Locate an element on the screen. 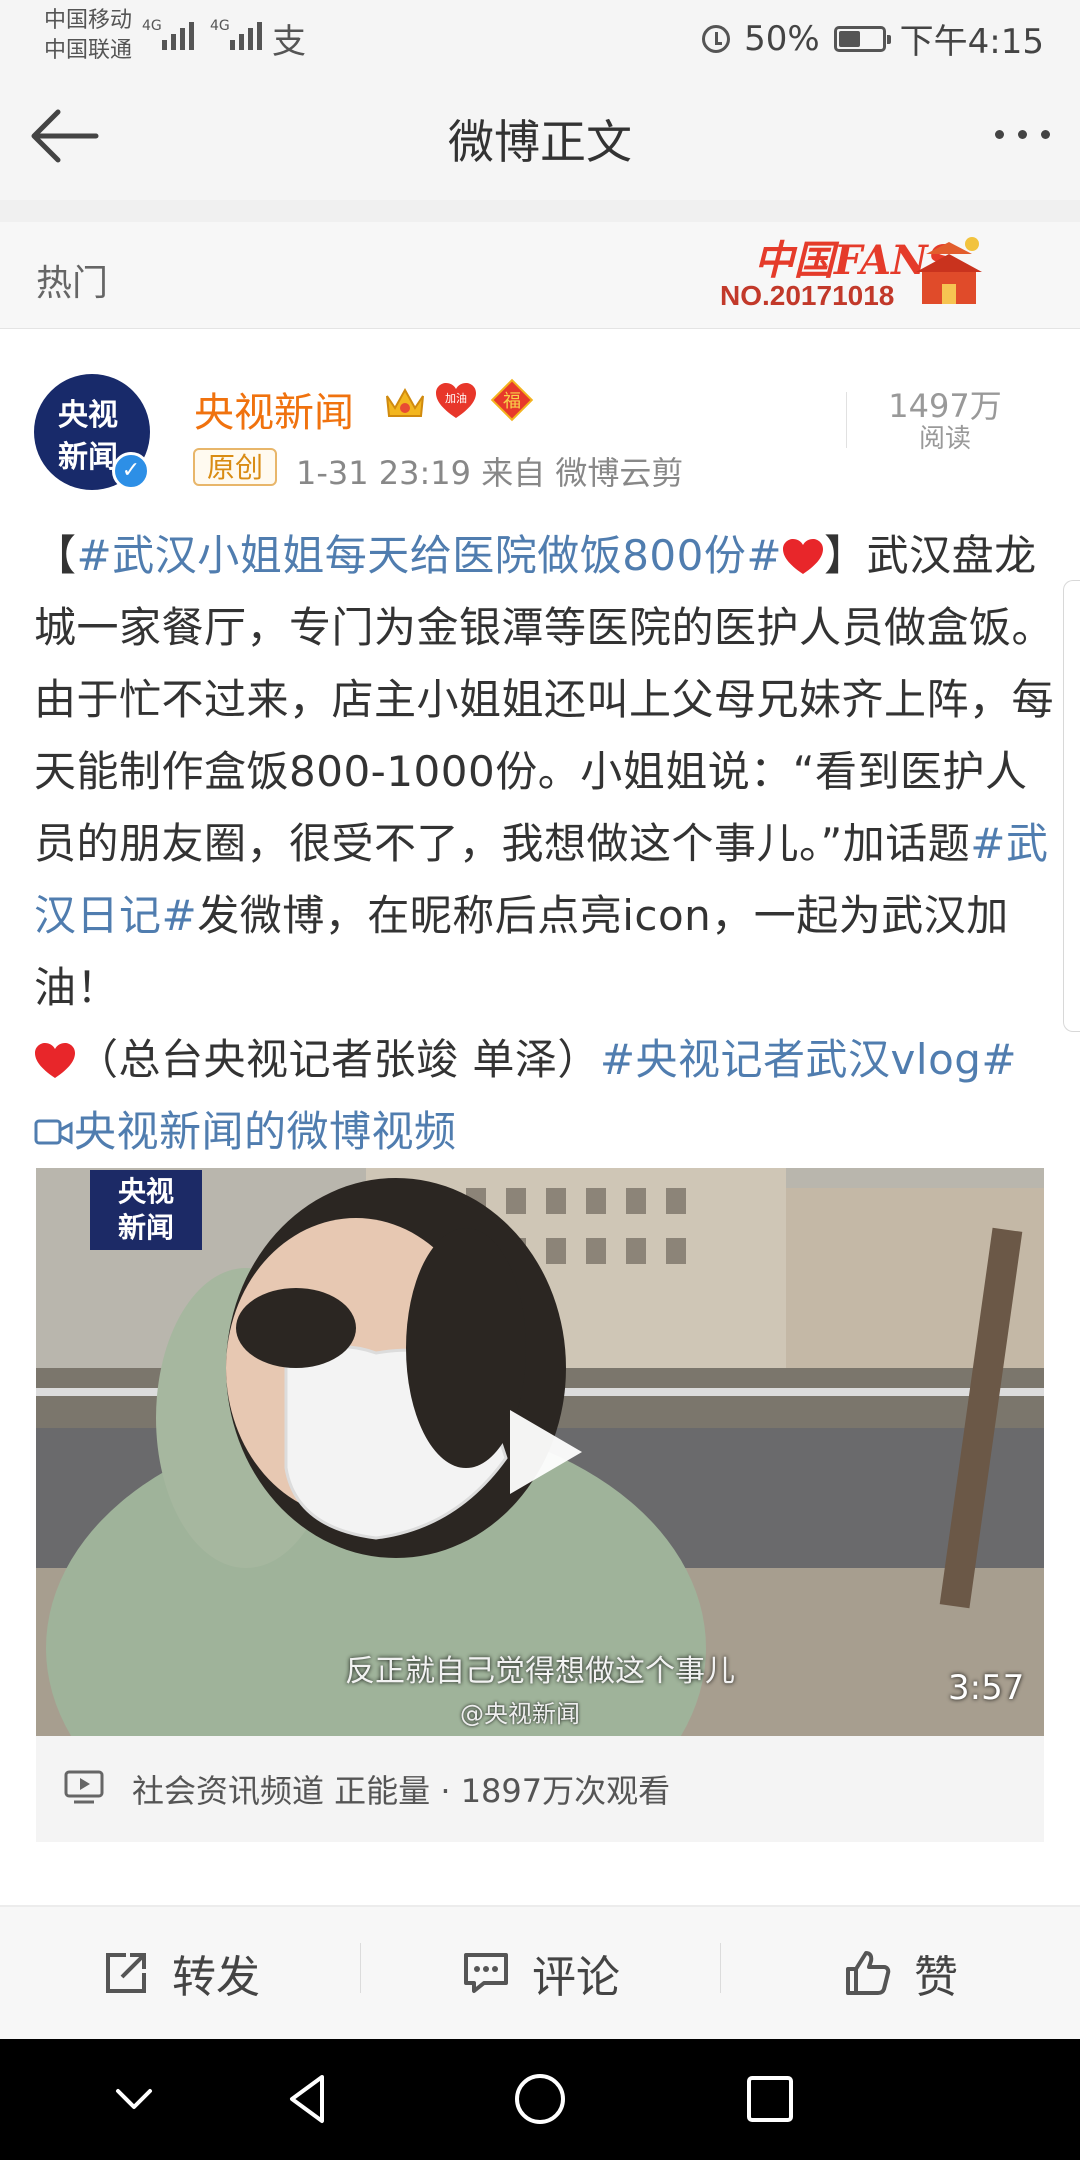 The height and width of the screenshot is (2160, 1080). svg-text: 加油 is located at coordinates (456, 398).